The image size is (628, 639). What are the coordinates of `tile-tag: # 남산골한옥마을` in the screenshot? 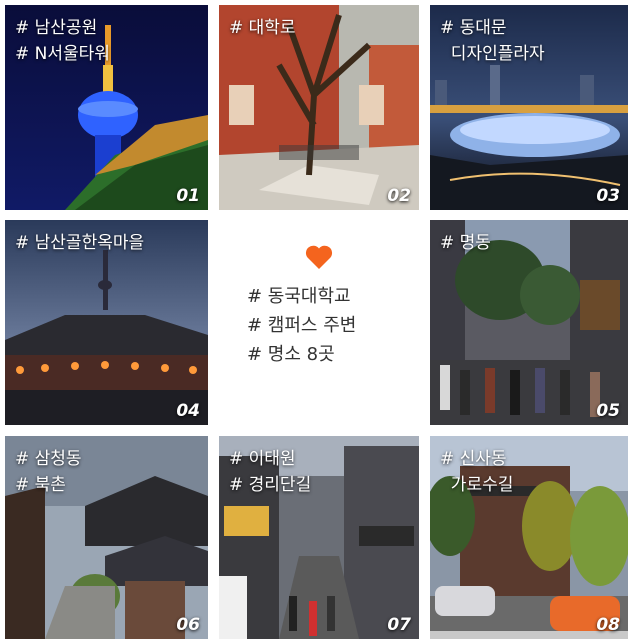 It's located at (80, 243).